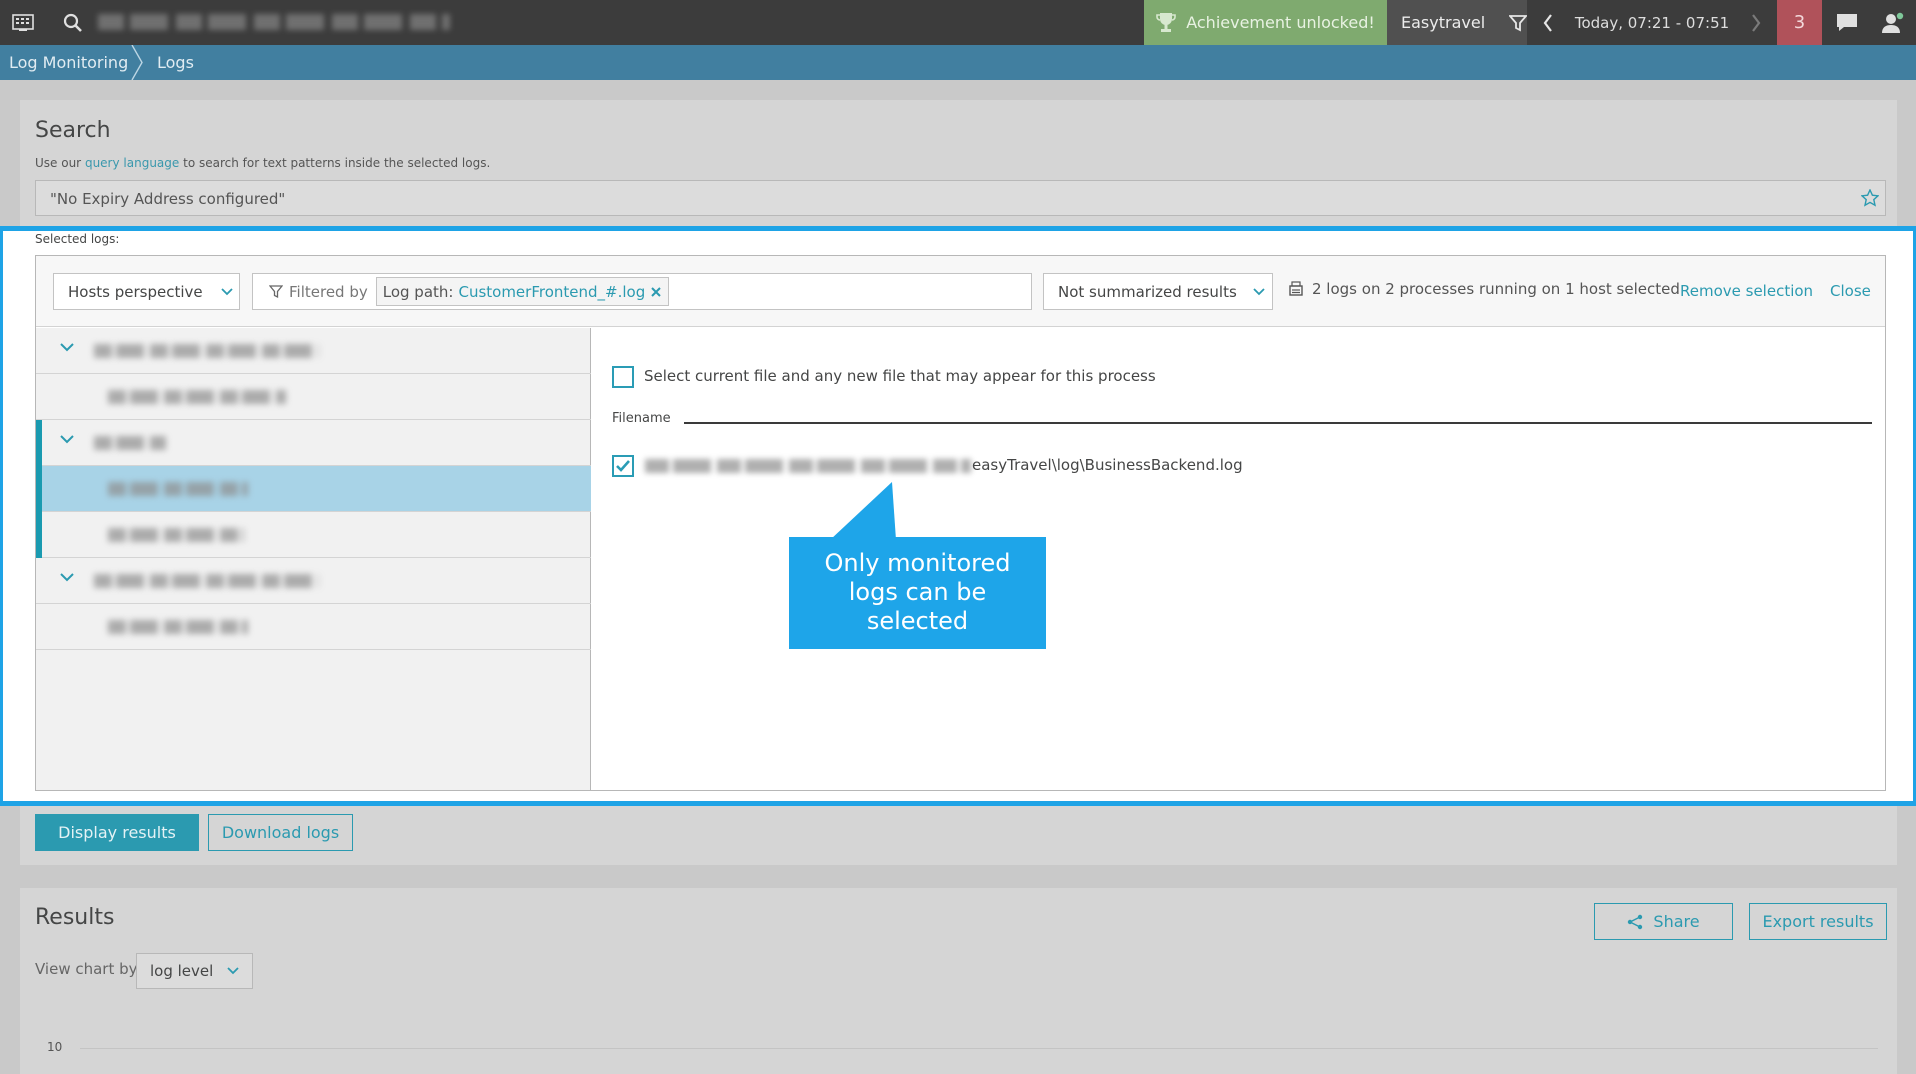 The image size is (1916, 1074). Describe the element at coordinates (1846, 22) in the screenshot. I see `chat-icon` at that location.